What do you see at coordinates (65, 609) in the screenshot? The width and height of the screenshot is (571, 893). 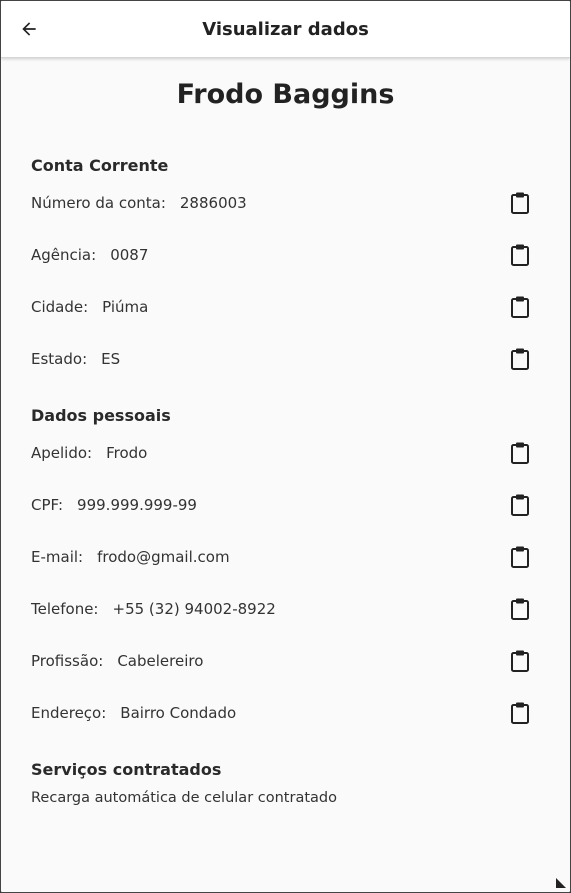 I see `row-label: Telefone:` at bounding box center [65, 609].